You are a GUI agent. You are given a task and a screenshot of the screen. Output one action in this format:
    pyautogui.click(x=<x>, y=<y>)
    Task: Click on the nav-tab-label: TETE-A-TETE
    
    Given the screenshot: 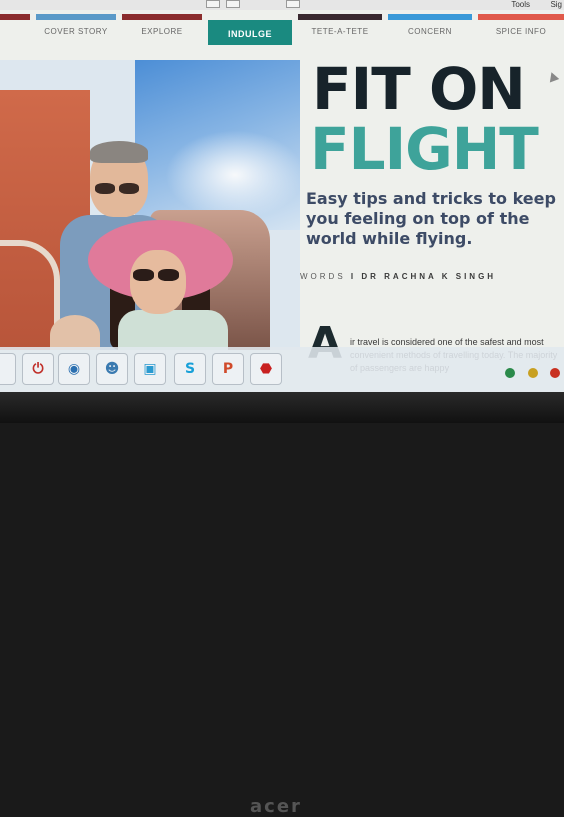 What is the action you would take?
    pyautogui.click(x=340, y=31)
    